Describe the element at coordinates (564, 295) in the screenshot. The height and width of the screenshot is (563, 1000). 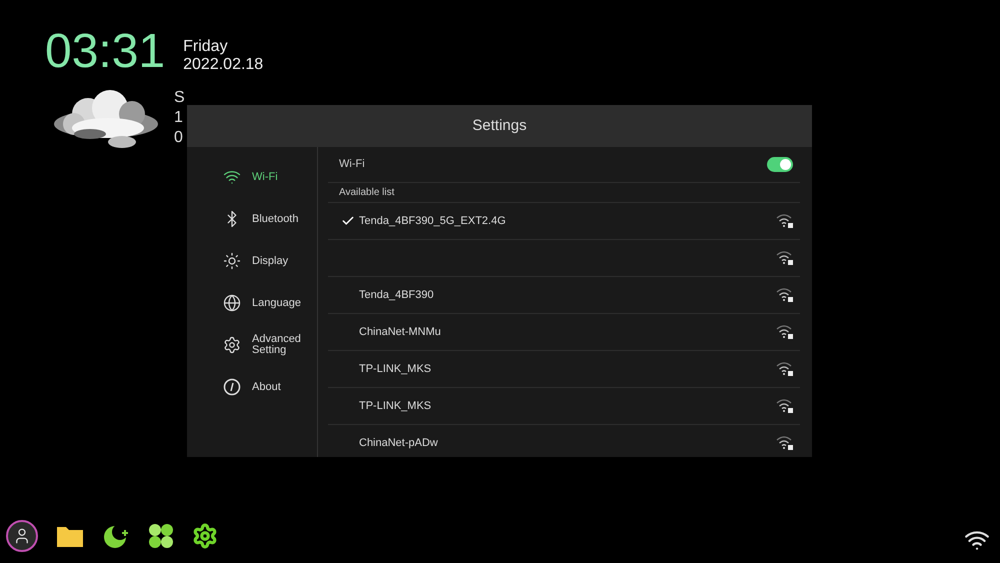
I see `network-row: Tenda_4BF390` at that location.